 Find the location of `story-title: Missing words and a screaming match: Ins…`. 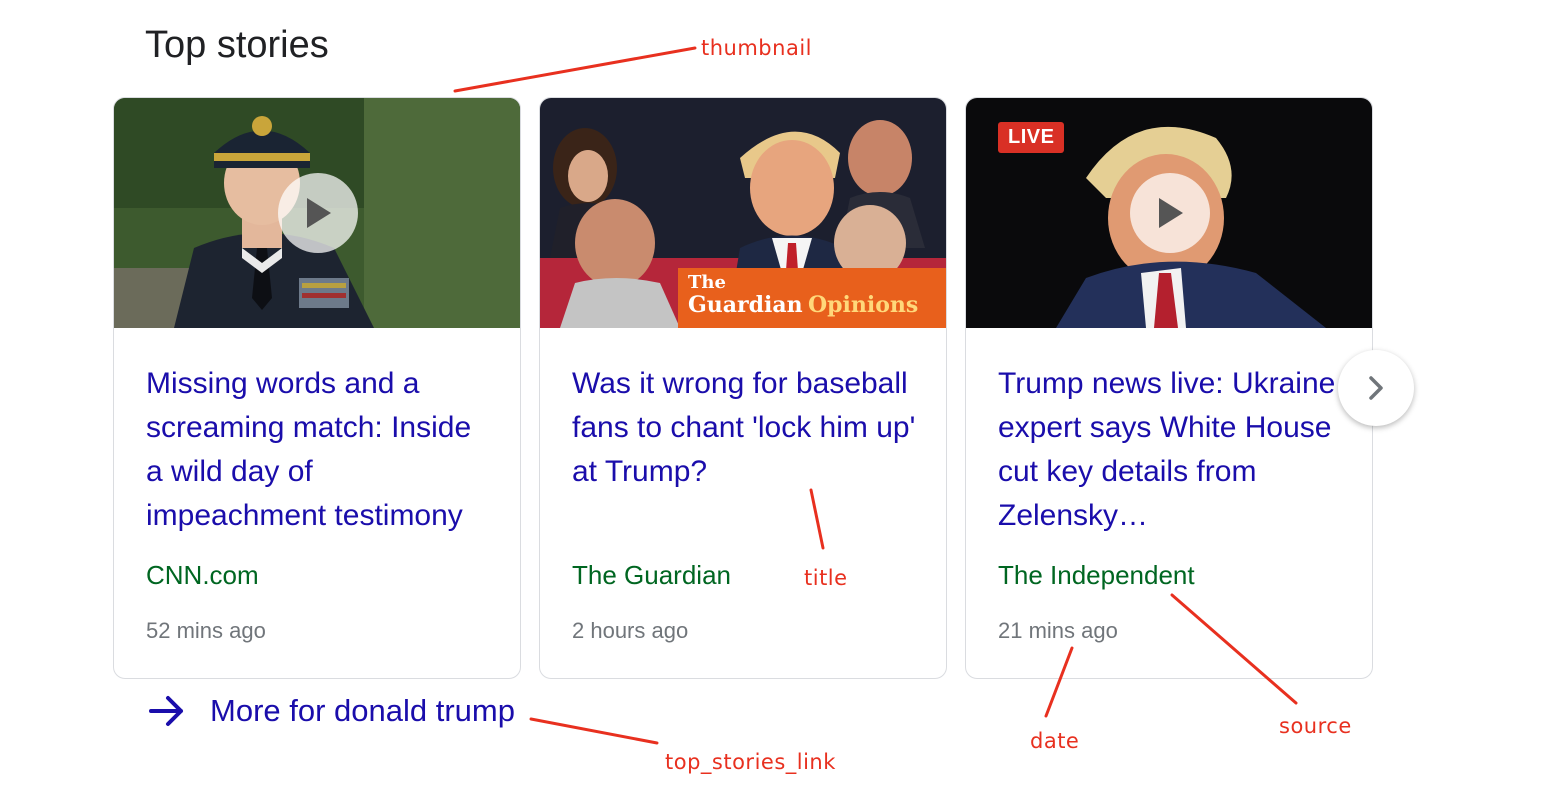

story-title: Missing words and a screaming match: Ins… is located at coordinates (321, 450).